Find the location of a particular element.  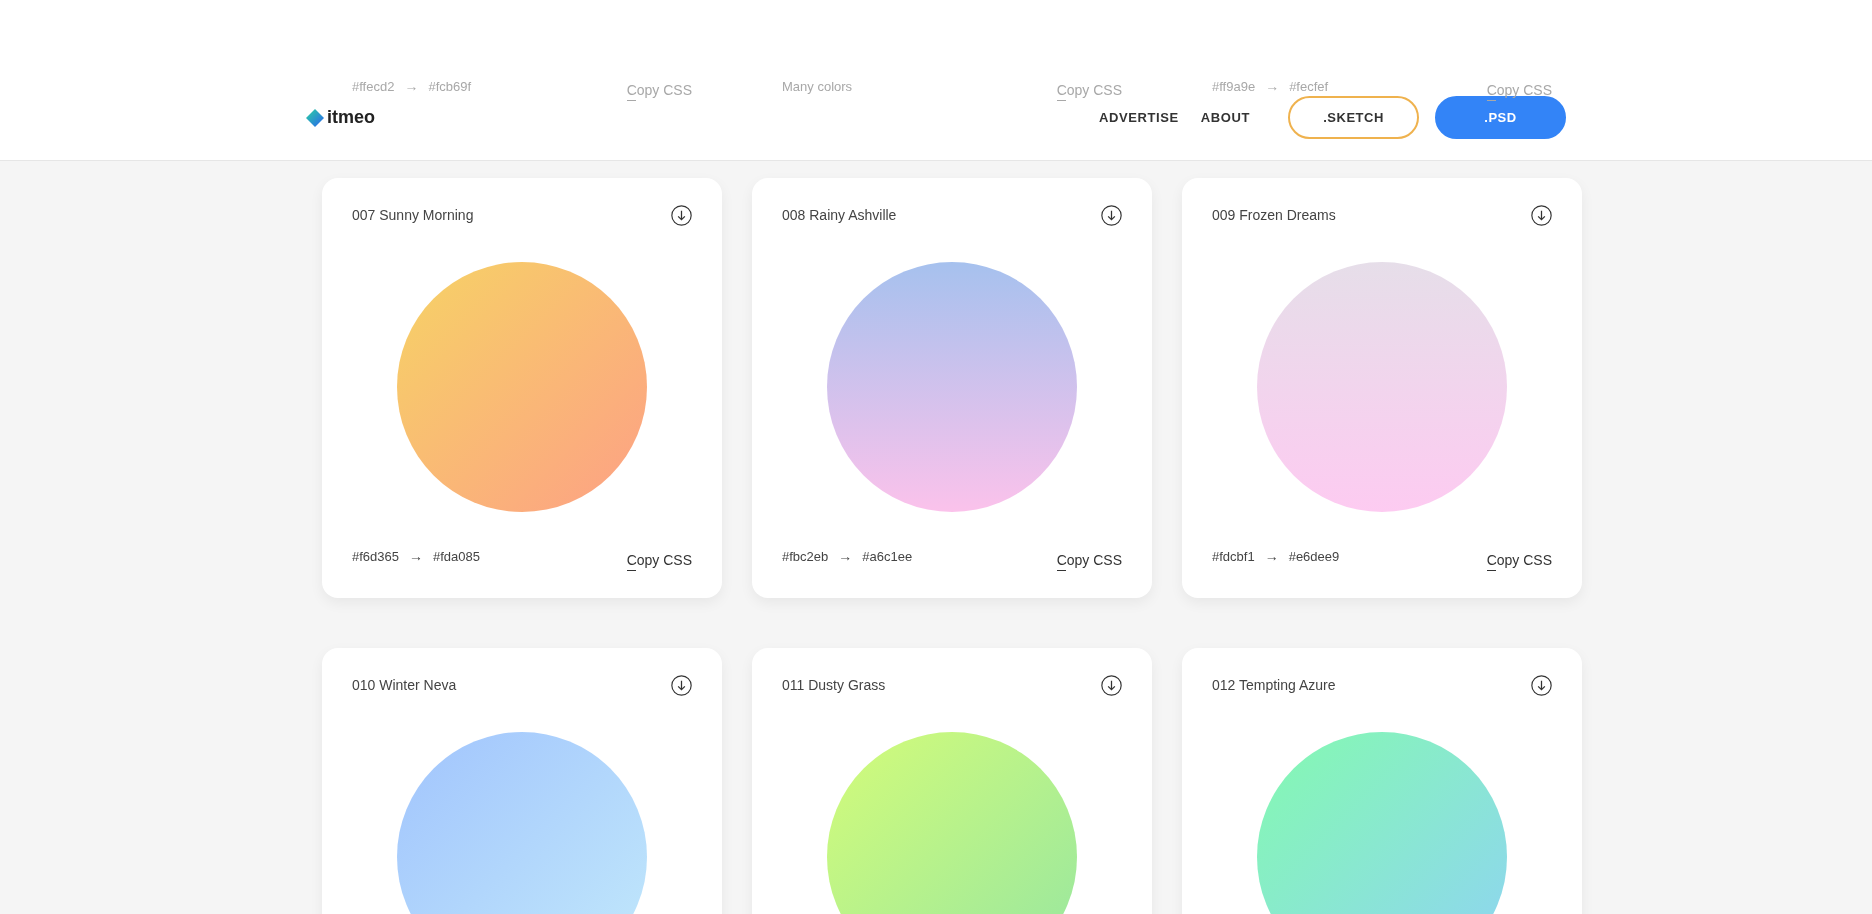

color-code: #f6d365 is located at coordinates (375, 556).